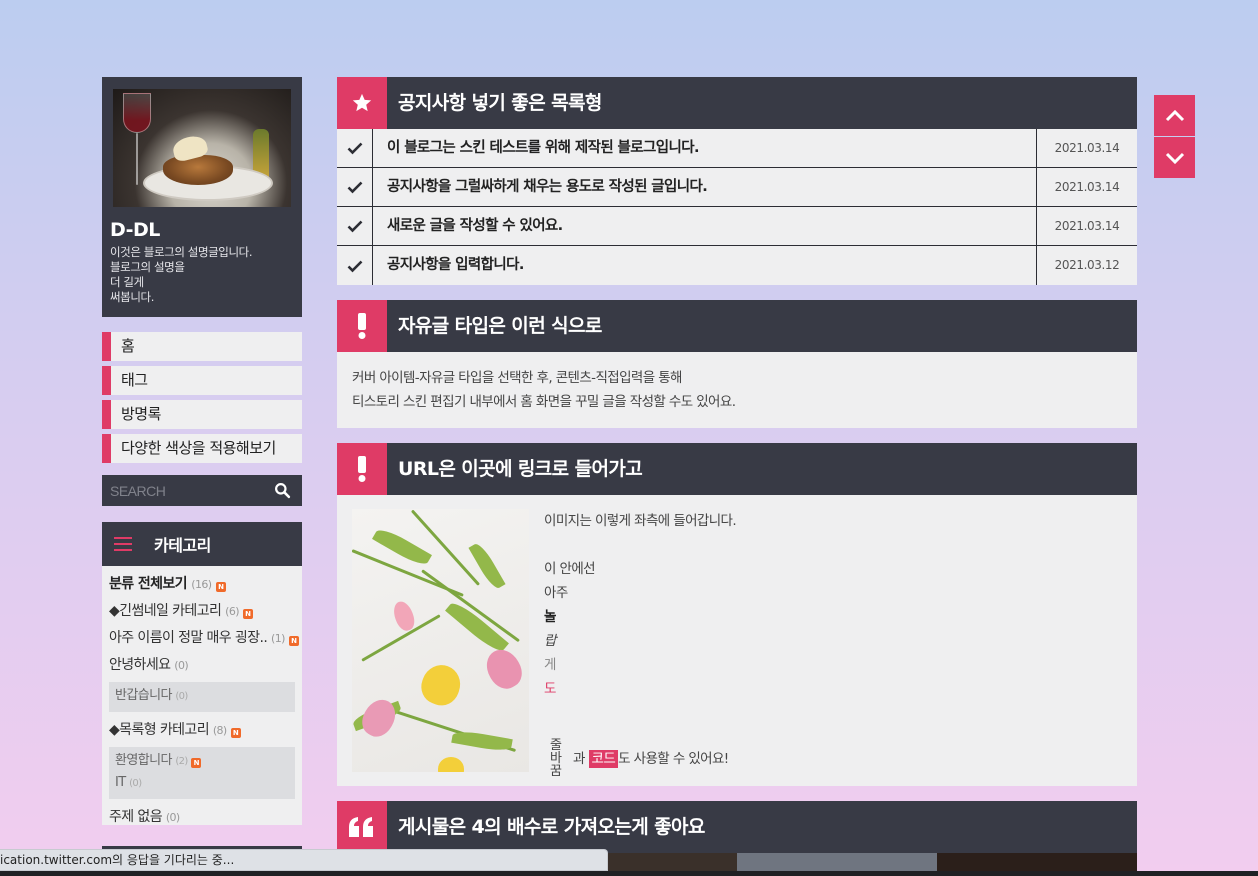 Image resolution: width=1258 pixels, height=876 pixels. Describe the element at coordinates (202, 380) in the screenshot. I see `nav-item-tag: 태그` at that location.